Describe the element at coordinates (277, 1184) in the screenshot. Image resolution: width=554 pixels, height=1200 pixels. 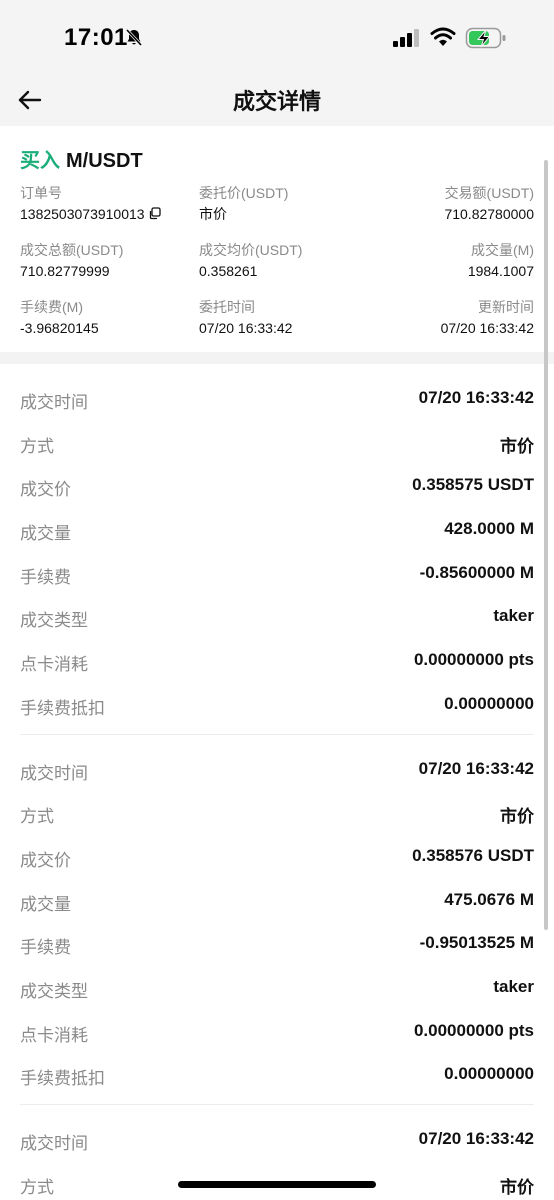
I see `home-indicator` at that location.